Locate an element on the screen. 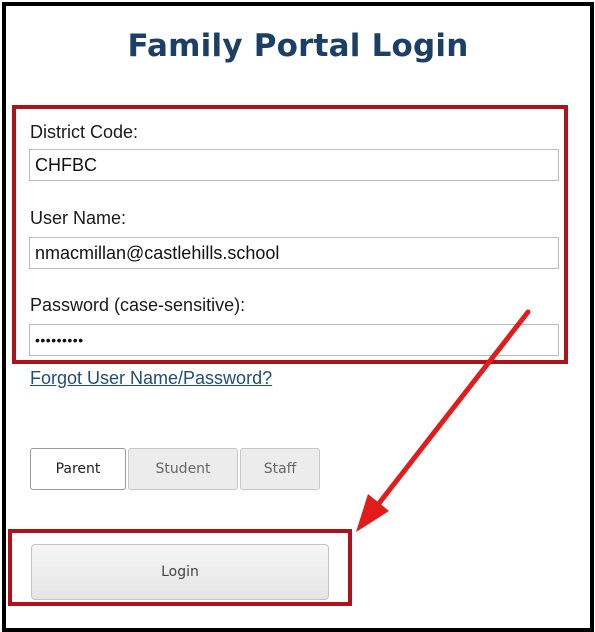 Image resolution: width=595 pixels, height=632 pixels. district-code-label: District Code: is located at coordinates (84, 132).